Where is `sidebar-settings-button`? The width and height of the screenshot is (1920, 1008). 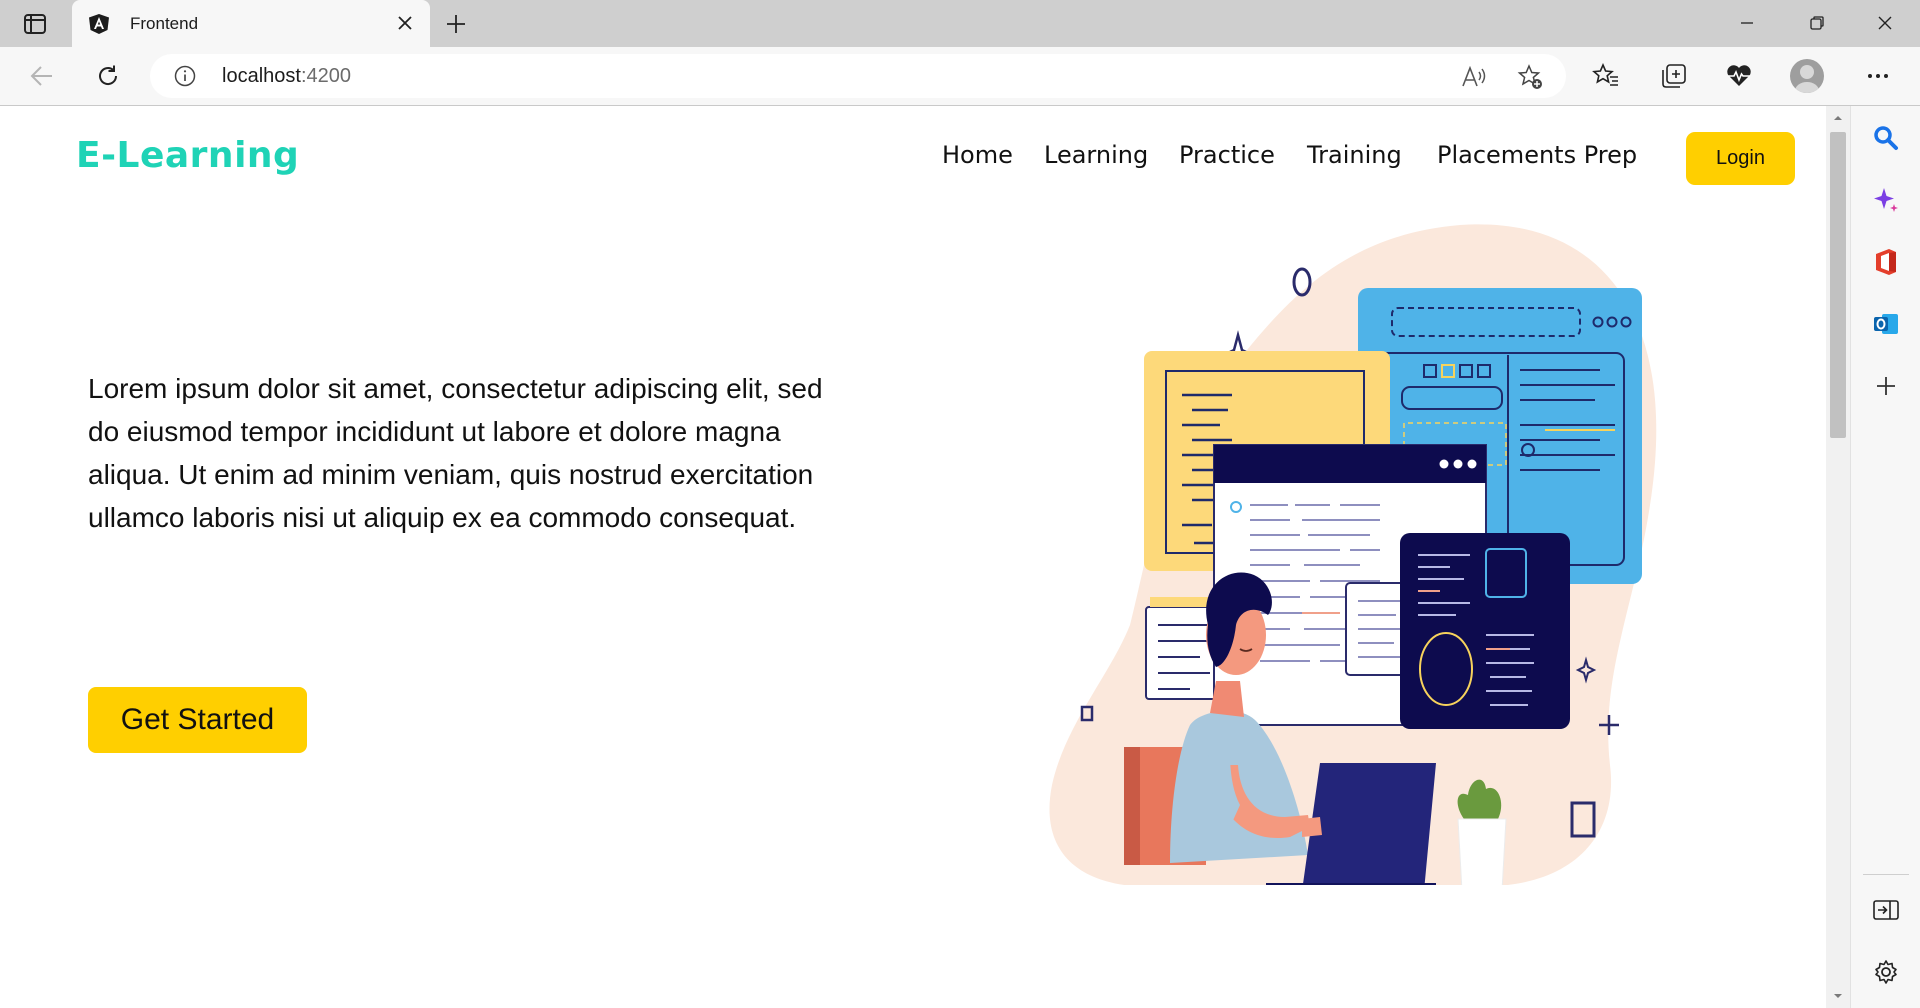
sidebar-settings-button is located at coordinates (1886, 972).